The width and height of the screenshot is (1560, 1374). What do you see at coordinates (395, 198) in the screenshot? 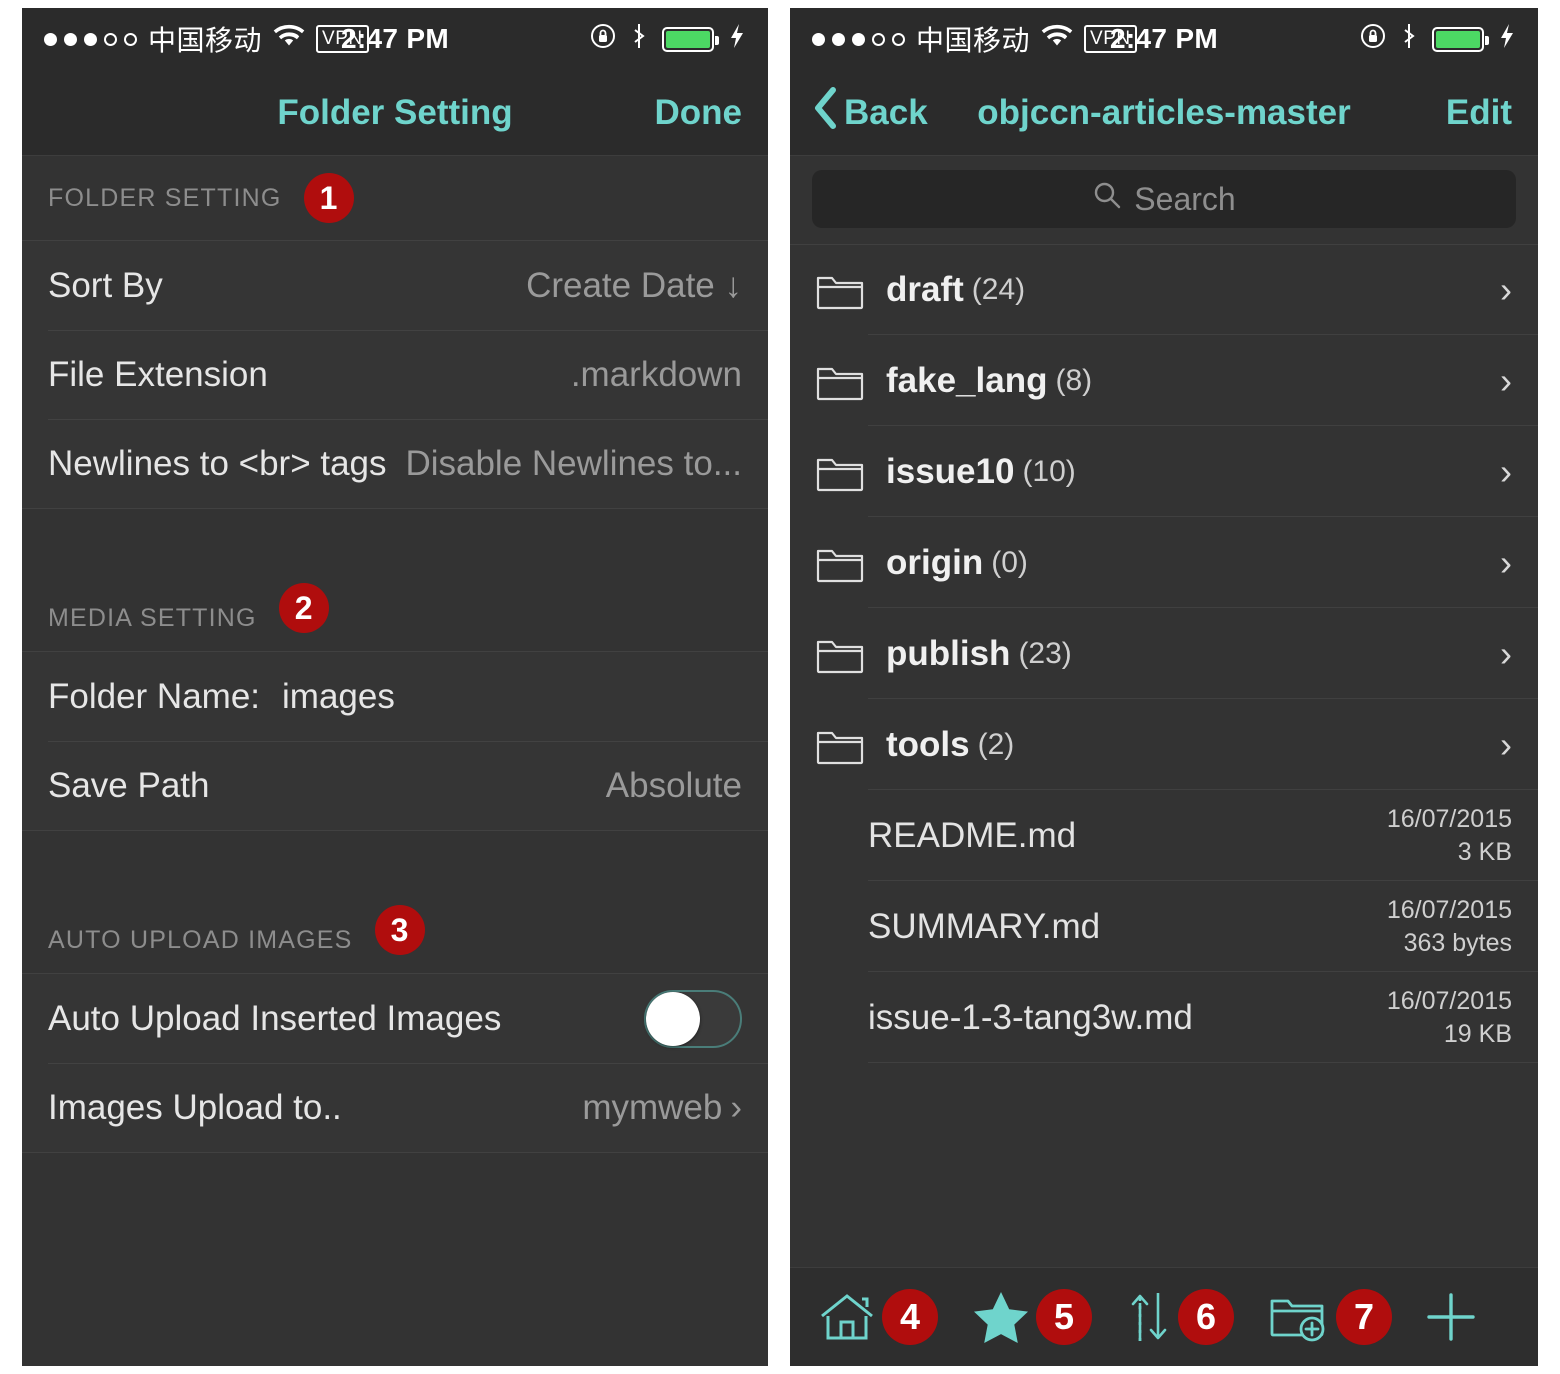
I see `section-header-folder-setting: FOLDER SETTING 1` at bounding box center [395, 198].